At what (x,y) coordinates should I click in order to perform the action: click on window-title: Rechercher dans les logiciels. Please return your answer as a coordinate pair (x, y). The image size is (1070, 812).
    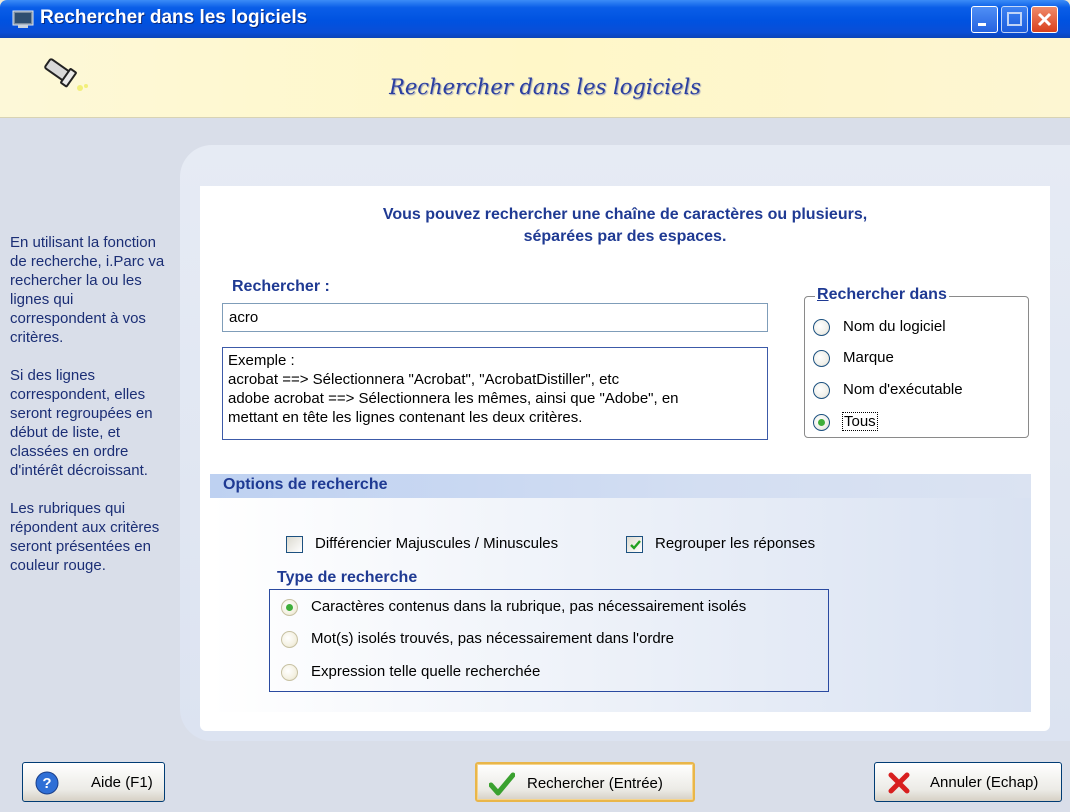
    Looking at the image, I should click on (174, 17).